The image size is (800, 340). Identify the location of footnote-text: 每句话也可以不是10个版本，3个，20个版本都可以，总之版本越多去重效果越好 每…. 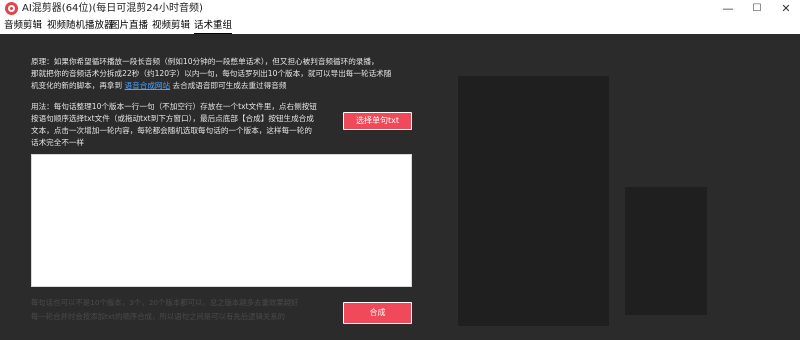
(181, 310).